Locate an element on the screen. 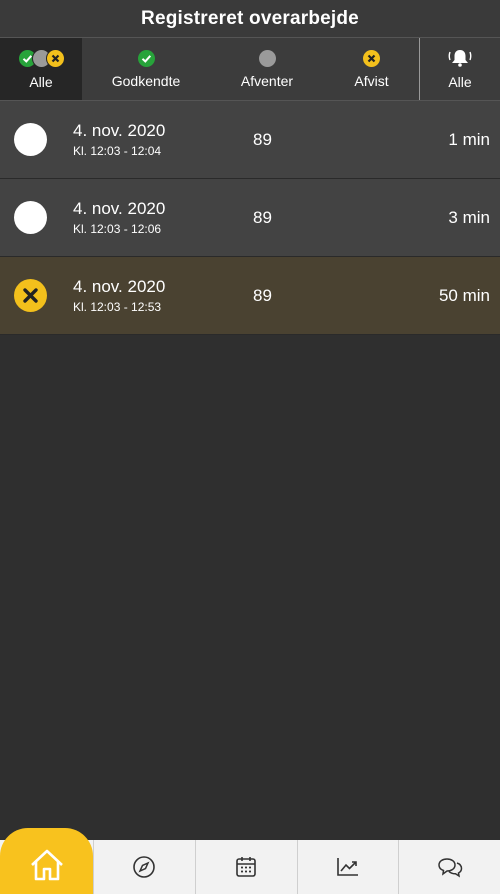 This screenshot has height=894, width=500. status-filter-bar: Alle Godkendte Afventer Afvist Alle is located at coordinates (250, 69).